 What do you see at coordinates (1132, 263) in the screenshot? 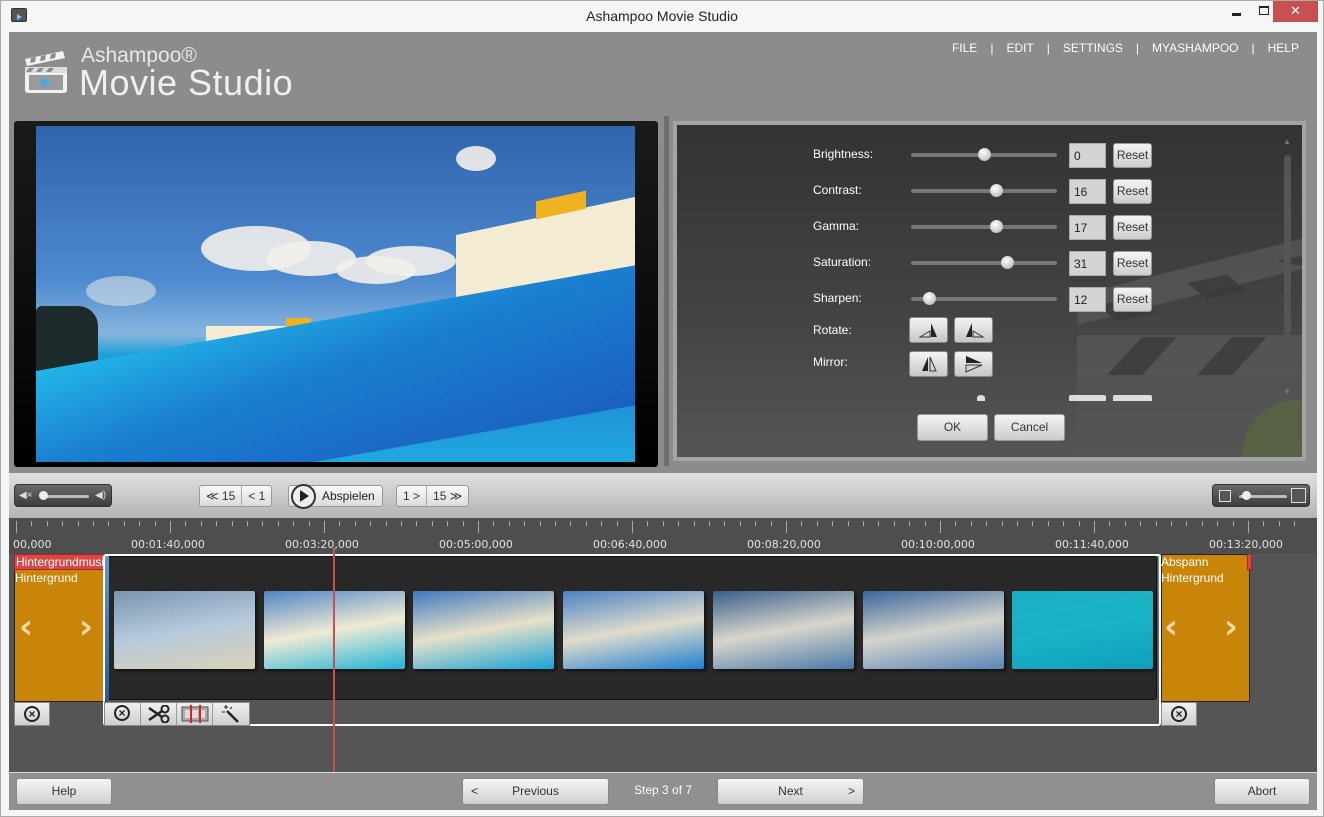
I see `saturation-reset-button: Reset` at bounding box center [1132, 263].